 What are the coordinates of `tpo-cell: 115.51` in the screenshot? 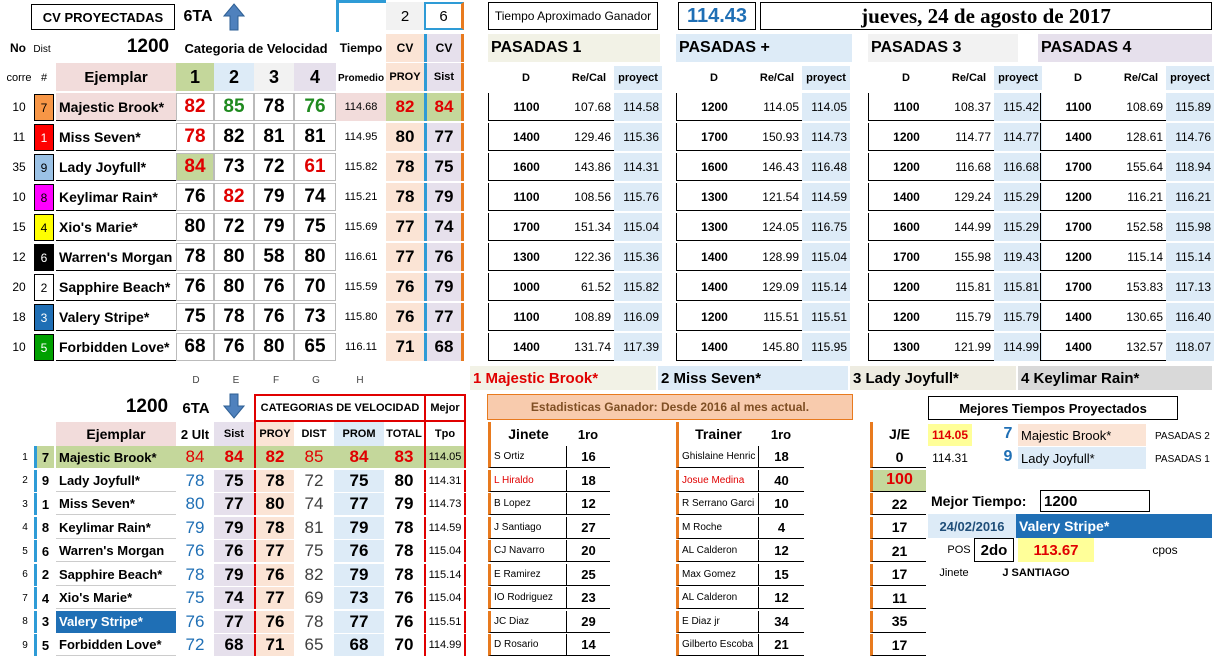 It's located at (446, 621).